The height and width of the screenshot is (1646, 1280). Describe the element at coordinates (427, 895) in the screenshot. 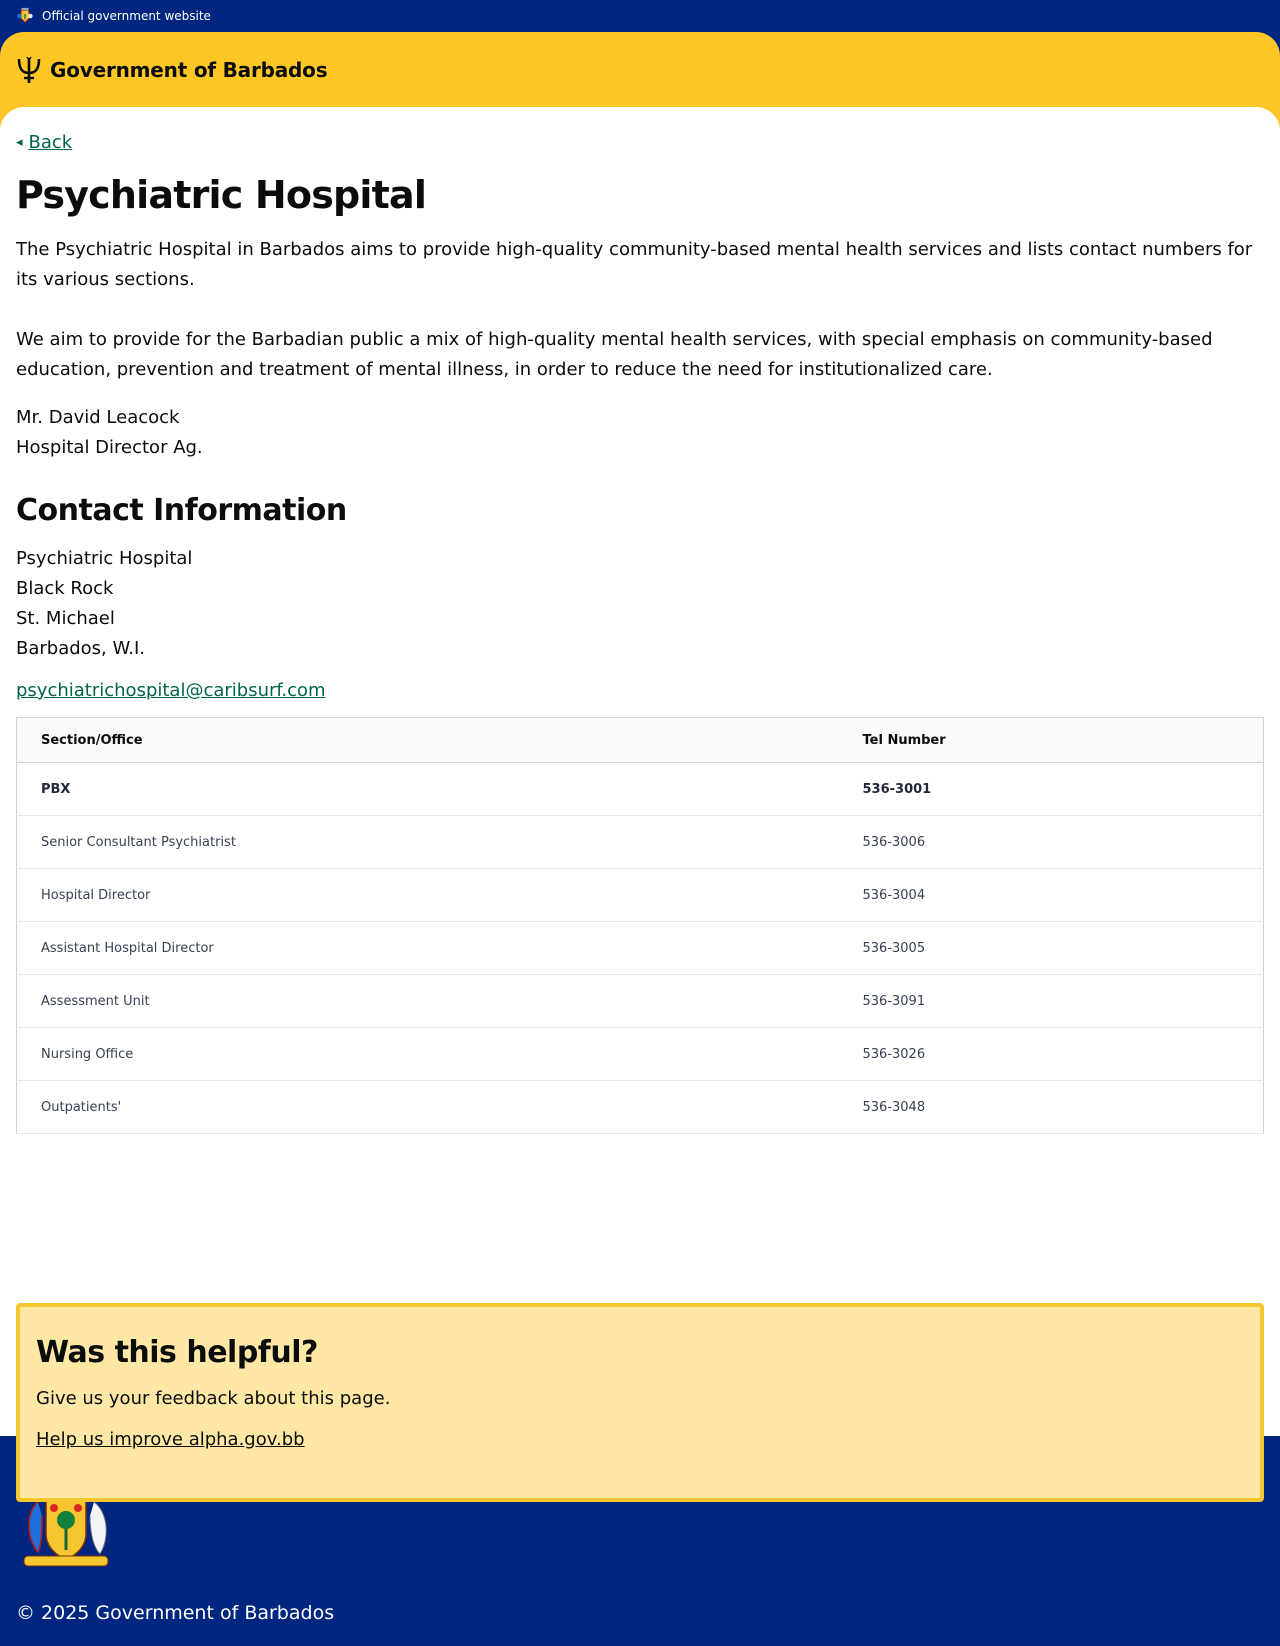

I see `section-cell: Hospital Director` at that location.